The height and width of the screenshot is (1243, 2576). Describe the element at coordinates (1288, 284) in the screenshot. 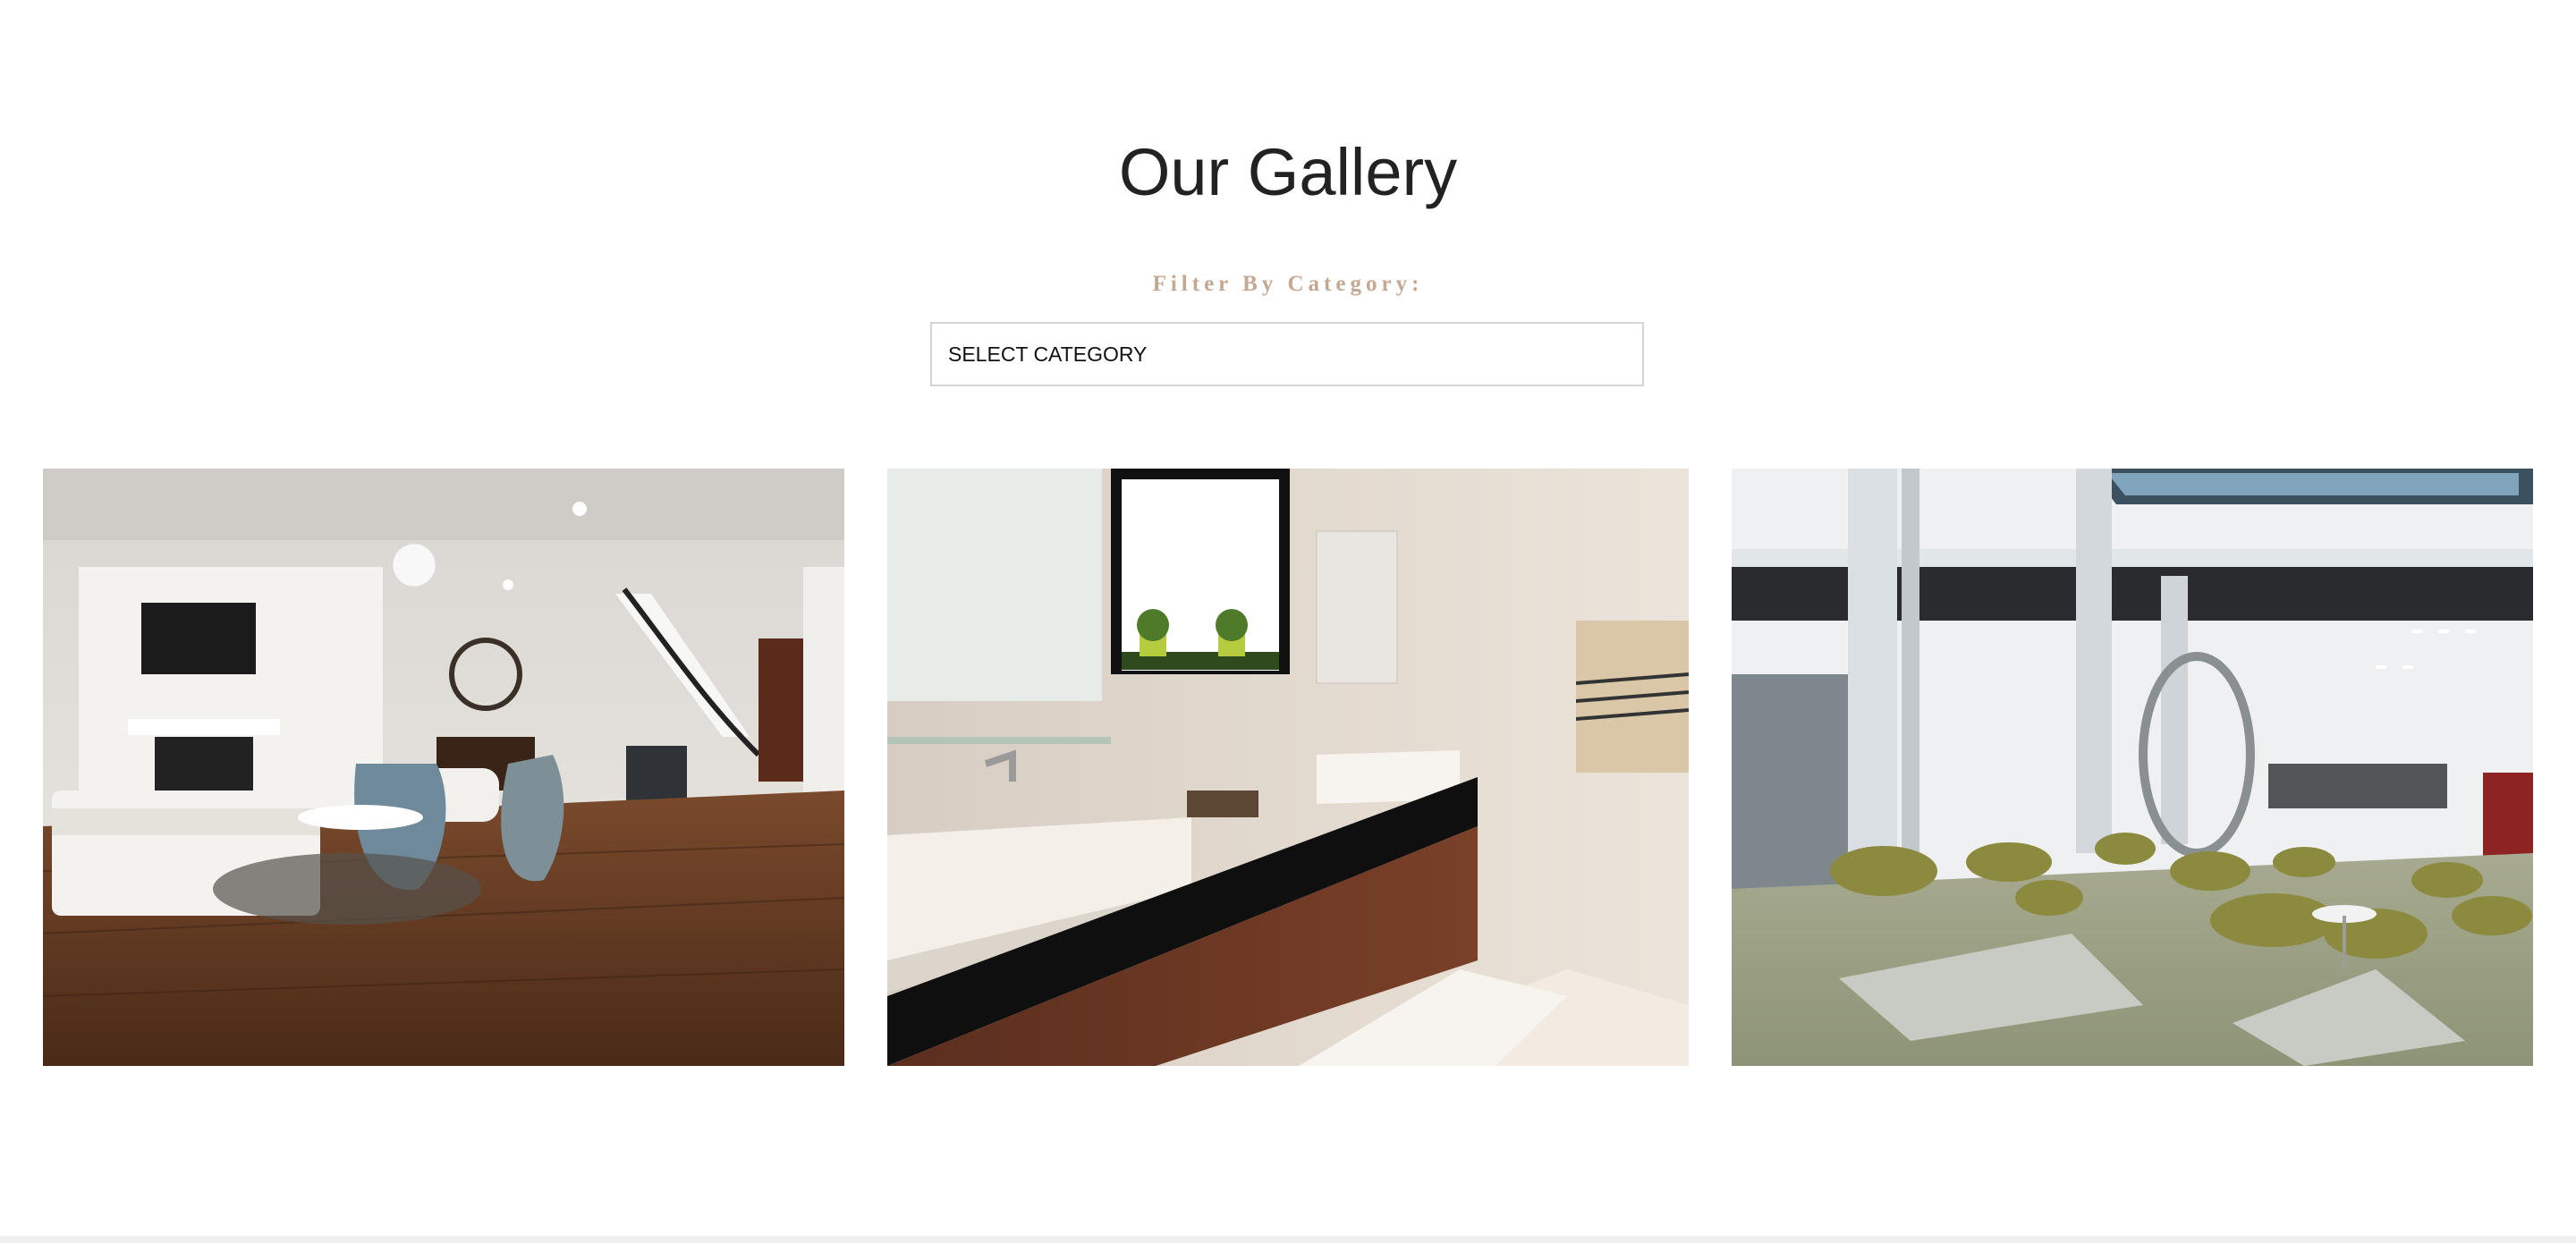

I see `filter-label: Filter By Category:` at that location.